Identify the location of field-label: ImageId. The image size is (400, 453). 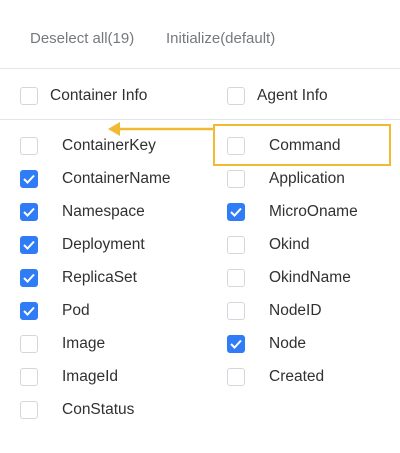
(90, 376).